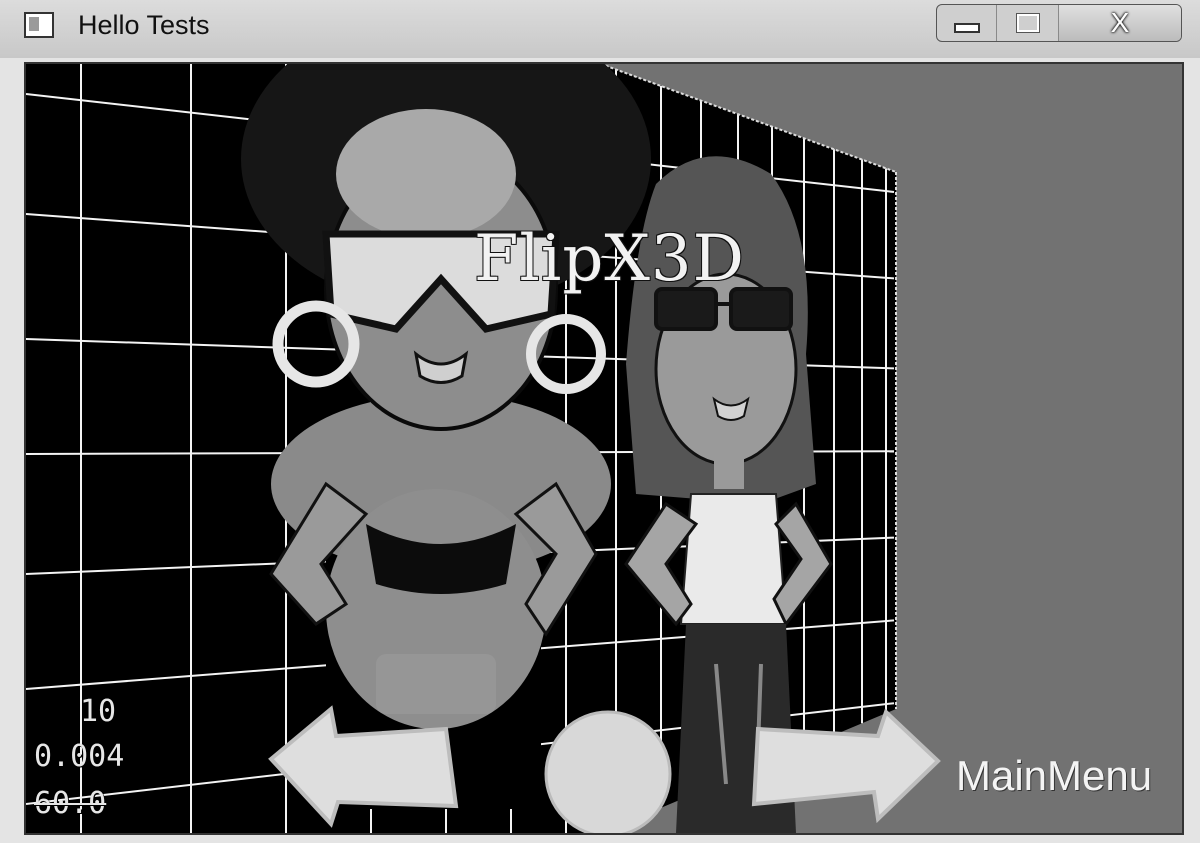  What do you see at coordinates (1054, 776) in the screenshot?
I see `main-menu-button: MainMenu` at bounding box center [1054, 776].